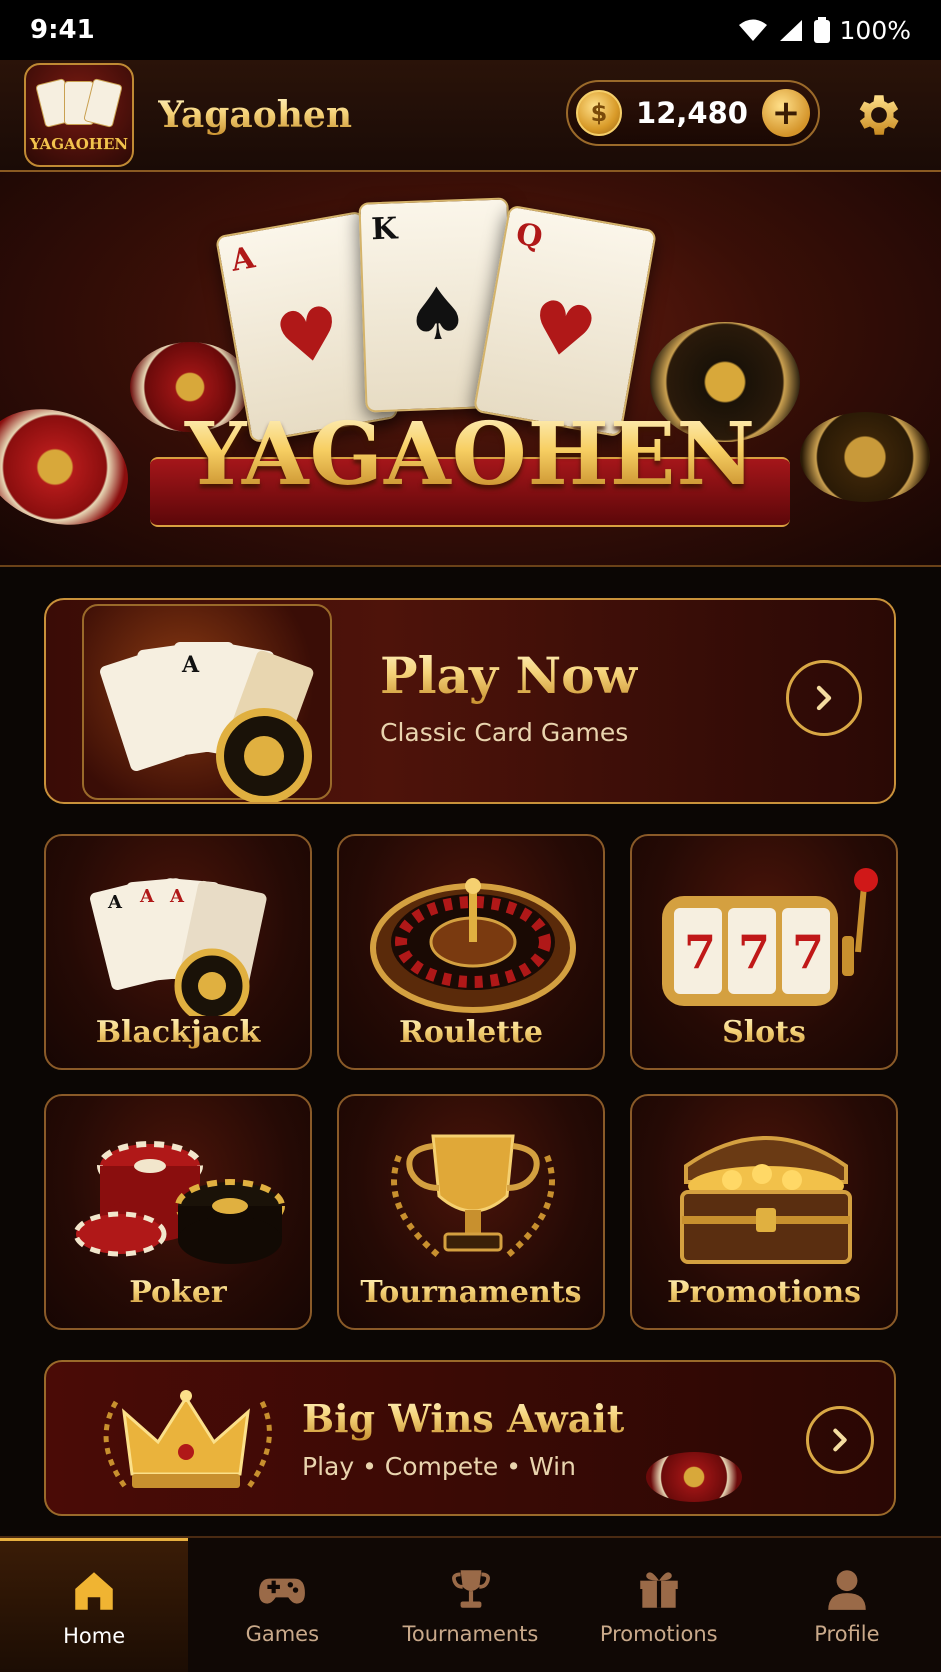 The image size is (941, 1672). I want to click on play-now-thumbnail: A, so click(207, 703).